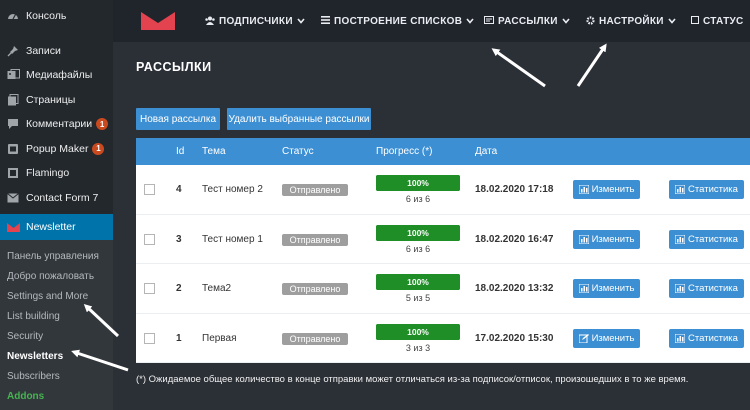  I want to click on nav-newsletters: РАССЫЛКИ, so click(527, 21).